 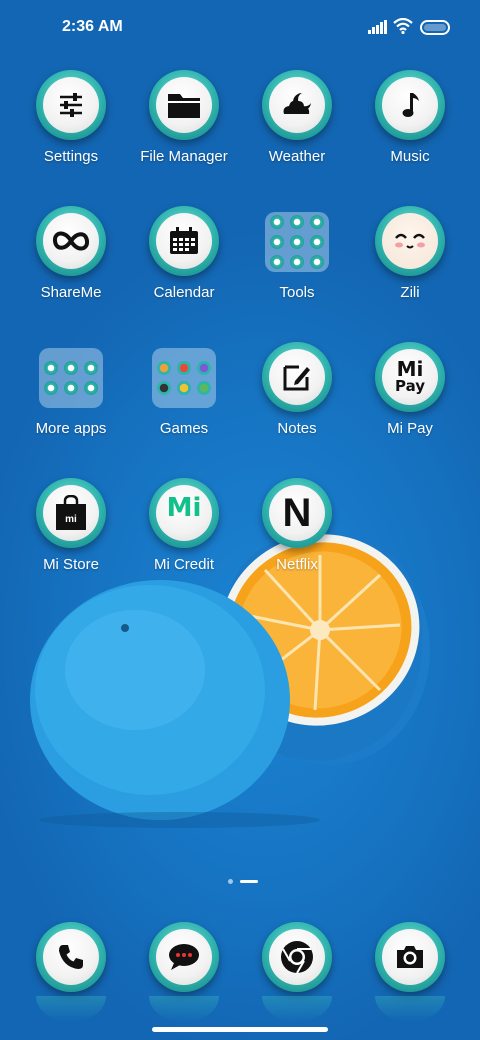 What do you see at coordinates (184, 292) in the screenshot?
I see `app-label: Calendar` at bounding box center [184, 292].